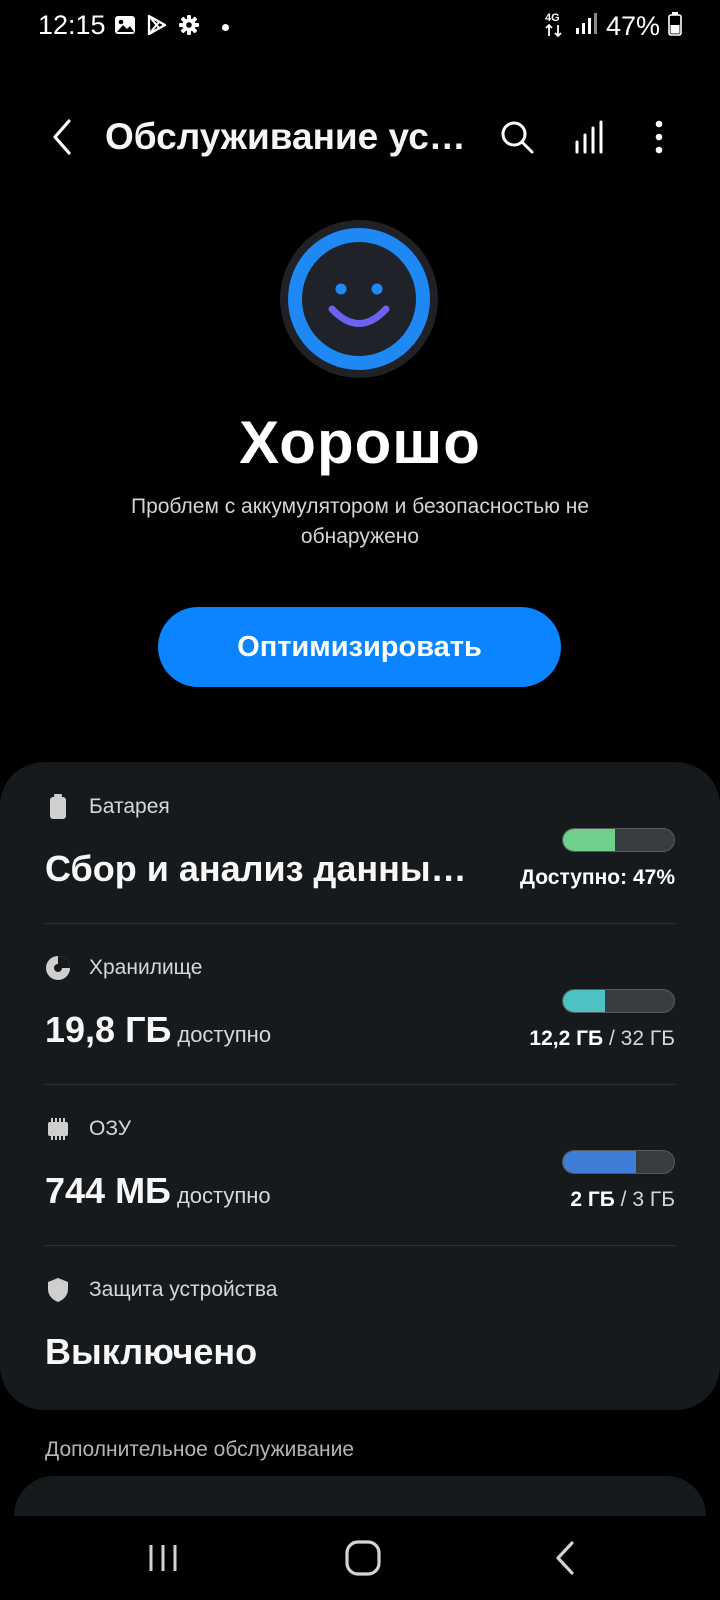  Describe the element at coordinates (555, 26) in the screenshot. I see `network-4g-icon: 4G` at that location.